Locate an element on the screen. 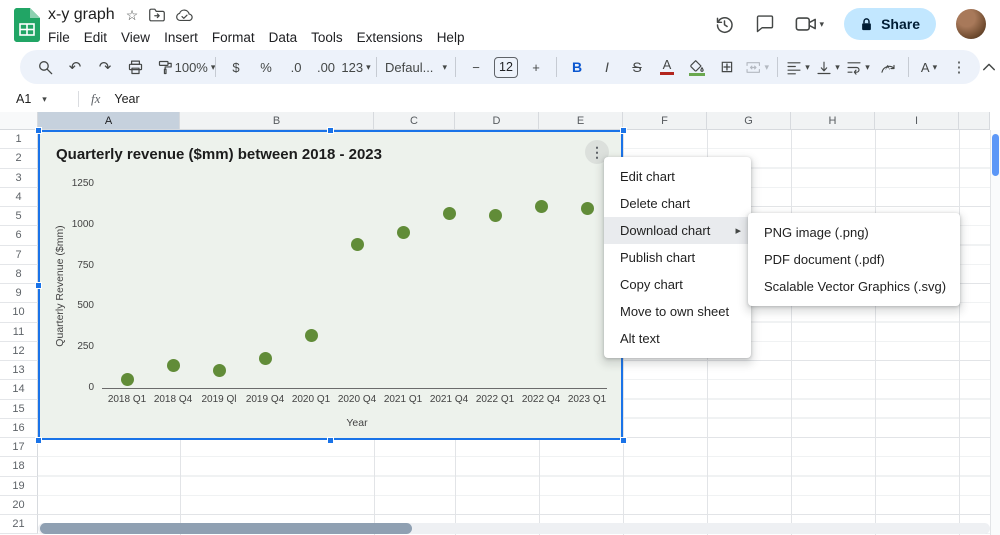 This screenshot has width=1000, height=535. vertical-scrollbar is located at coordinates (995, 332).